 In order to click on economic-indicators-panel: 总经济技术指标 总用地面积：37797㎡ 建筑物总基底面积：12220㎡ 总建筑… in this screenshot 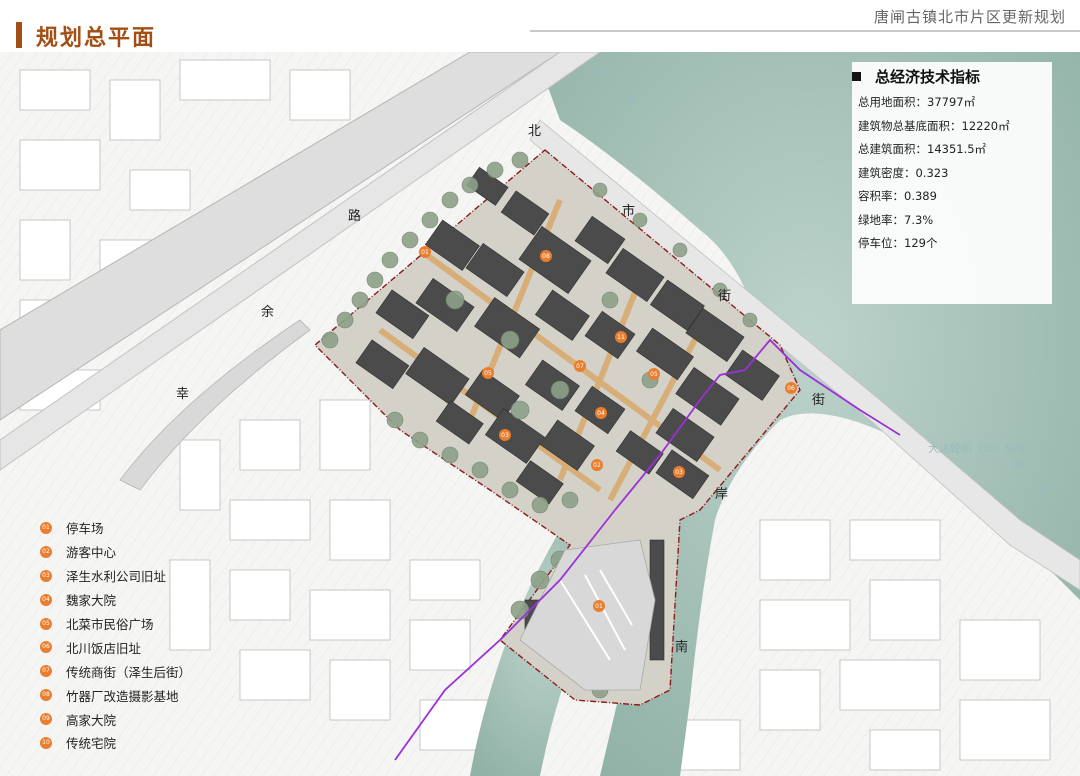, I will do `click(952, 183)`.